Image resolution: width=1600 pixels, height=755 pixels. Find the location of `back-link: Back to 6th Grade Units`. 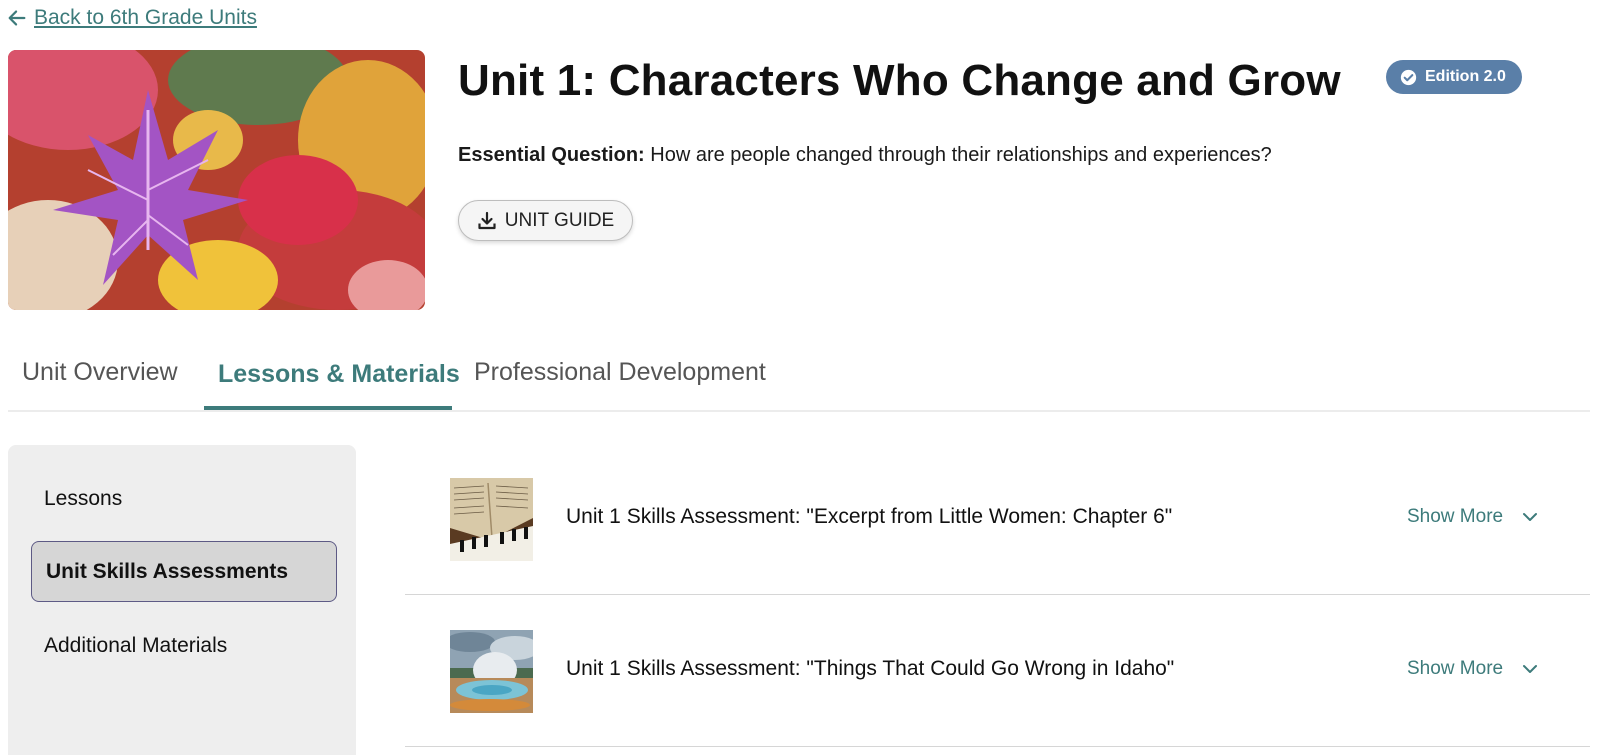

back-link: Back to 6th Grade Units is located at coordinates (131, 18).